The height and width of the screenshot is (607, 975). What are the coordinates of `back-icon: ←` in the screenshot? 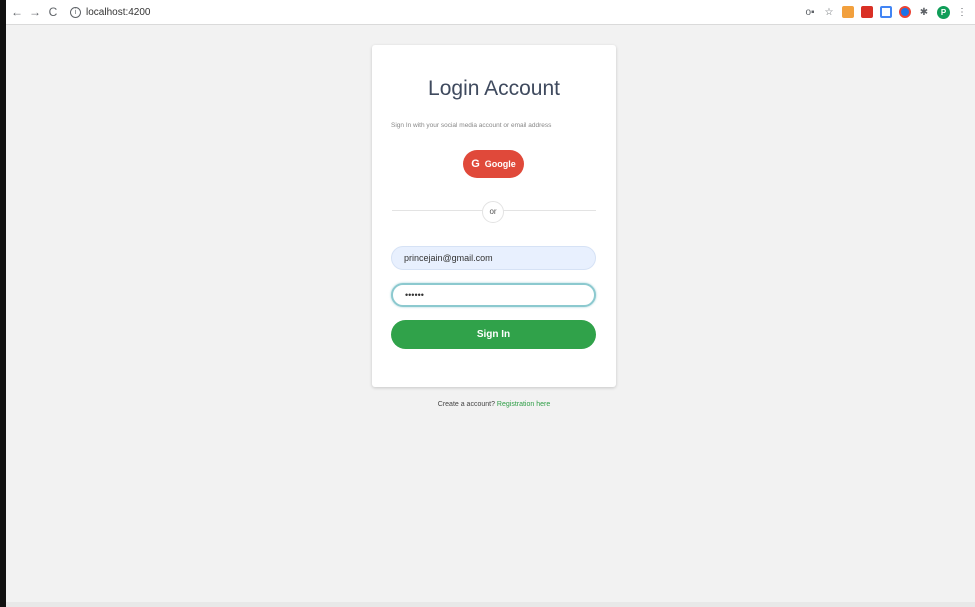 It's located at (17, 12).